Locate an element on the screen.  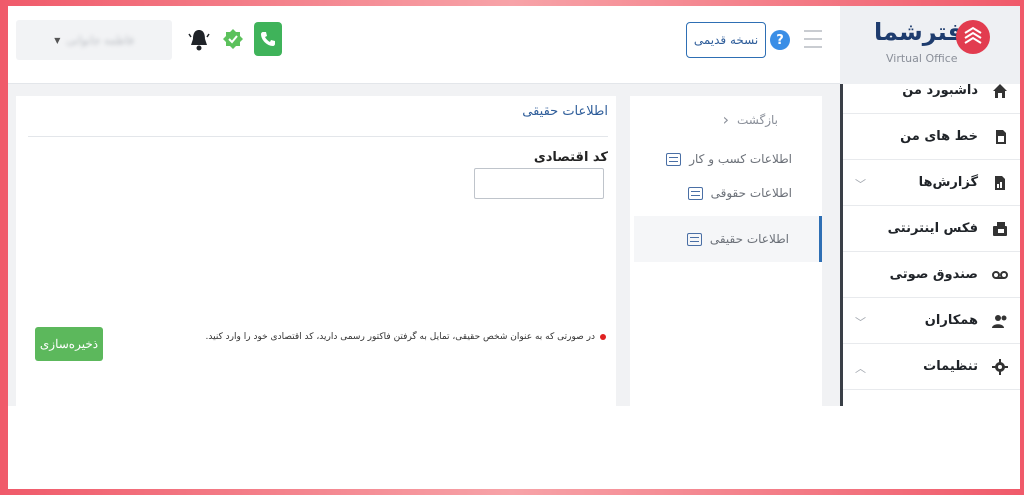
phone-button is located at coordinates (268, 39).